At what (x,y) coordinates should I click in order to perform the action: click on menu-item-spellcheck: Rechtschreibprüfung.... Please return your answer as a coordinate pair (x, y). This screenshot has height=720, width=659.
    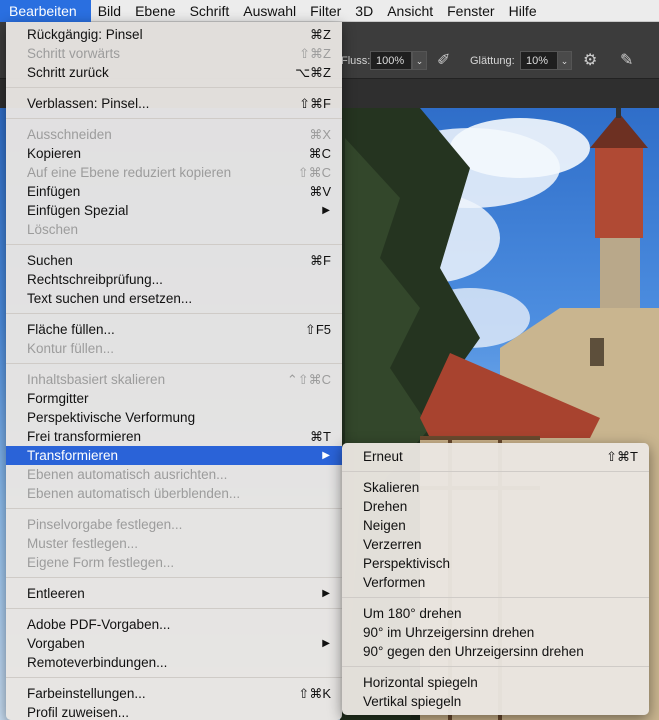
    Looking at the image, I should click on (174, 279).